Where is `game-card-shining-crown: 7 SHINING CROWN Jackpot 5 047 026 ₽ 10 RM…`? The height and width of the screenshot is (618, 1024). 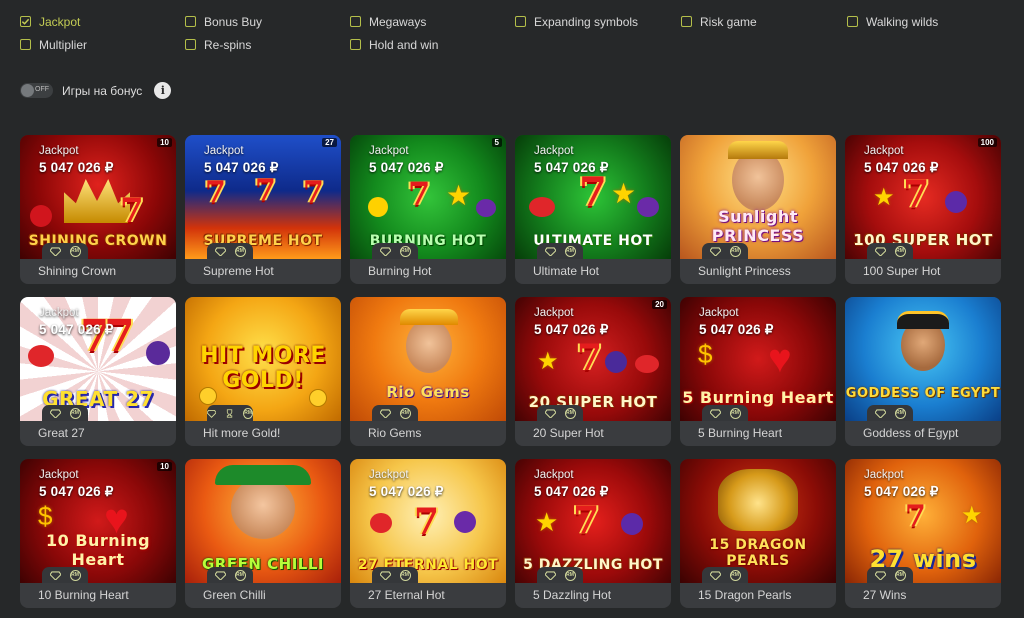
game-card-shining-crown: 7 SHINING CROWN Jackpot 5 047 026 ₽ 10 RM… is located at coordinates (98, 209).